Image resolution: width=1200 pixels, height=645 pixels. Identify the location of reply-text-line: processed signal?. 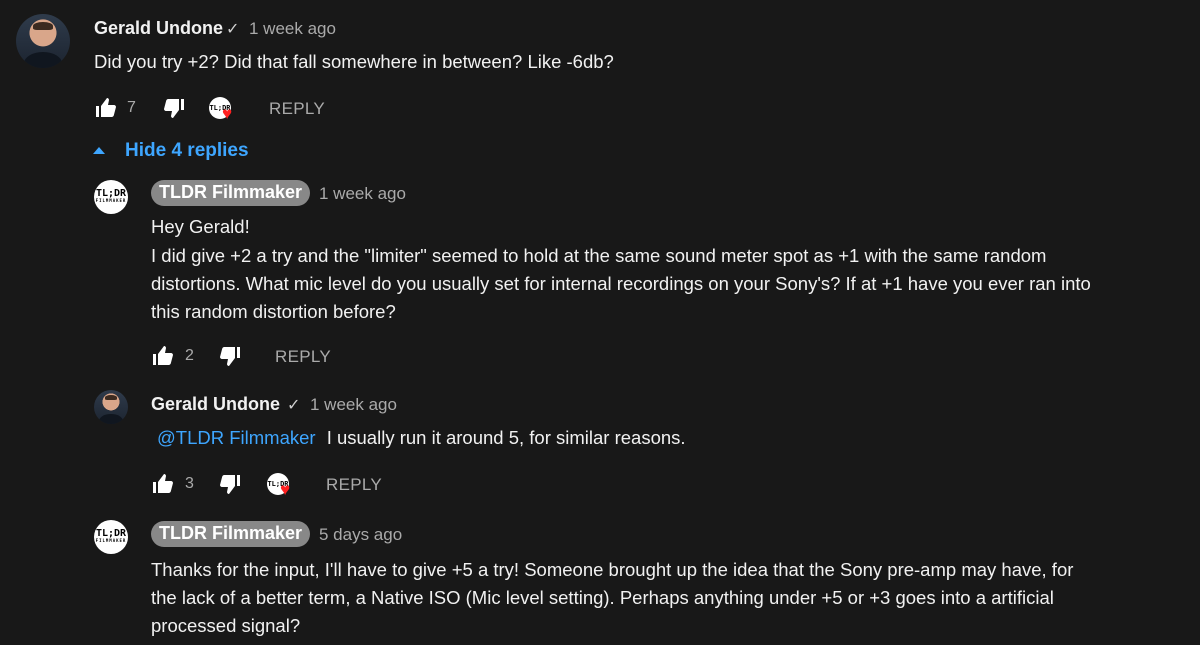
(226, 625).